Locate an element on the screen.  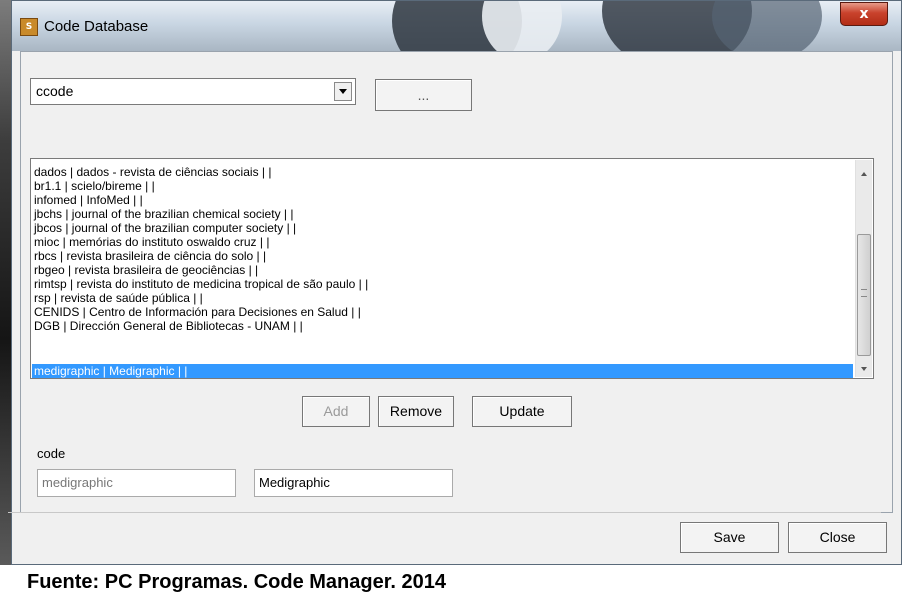
list-item-selected: medigraphic | Medigraphic | | is located at coordinates (442, 371).